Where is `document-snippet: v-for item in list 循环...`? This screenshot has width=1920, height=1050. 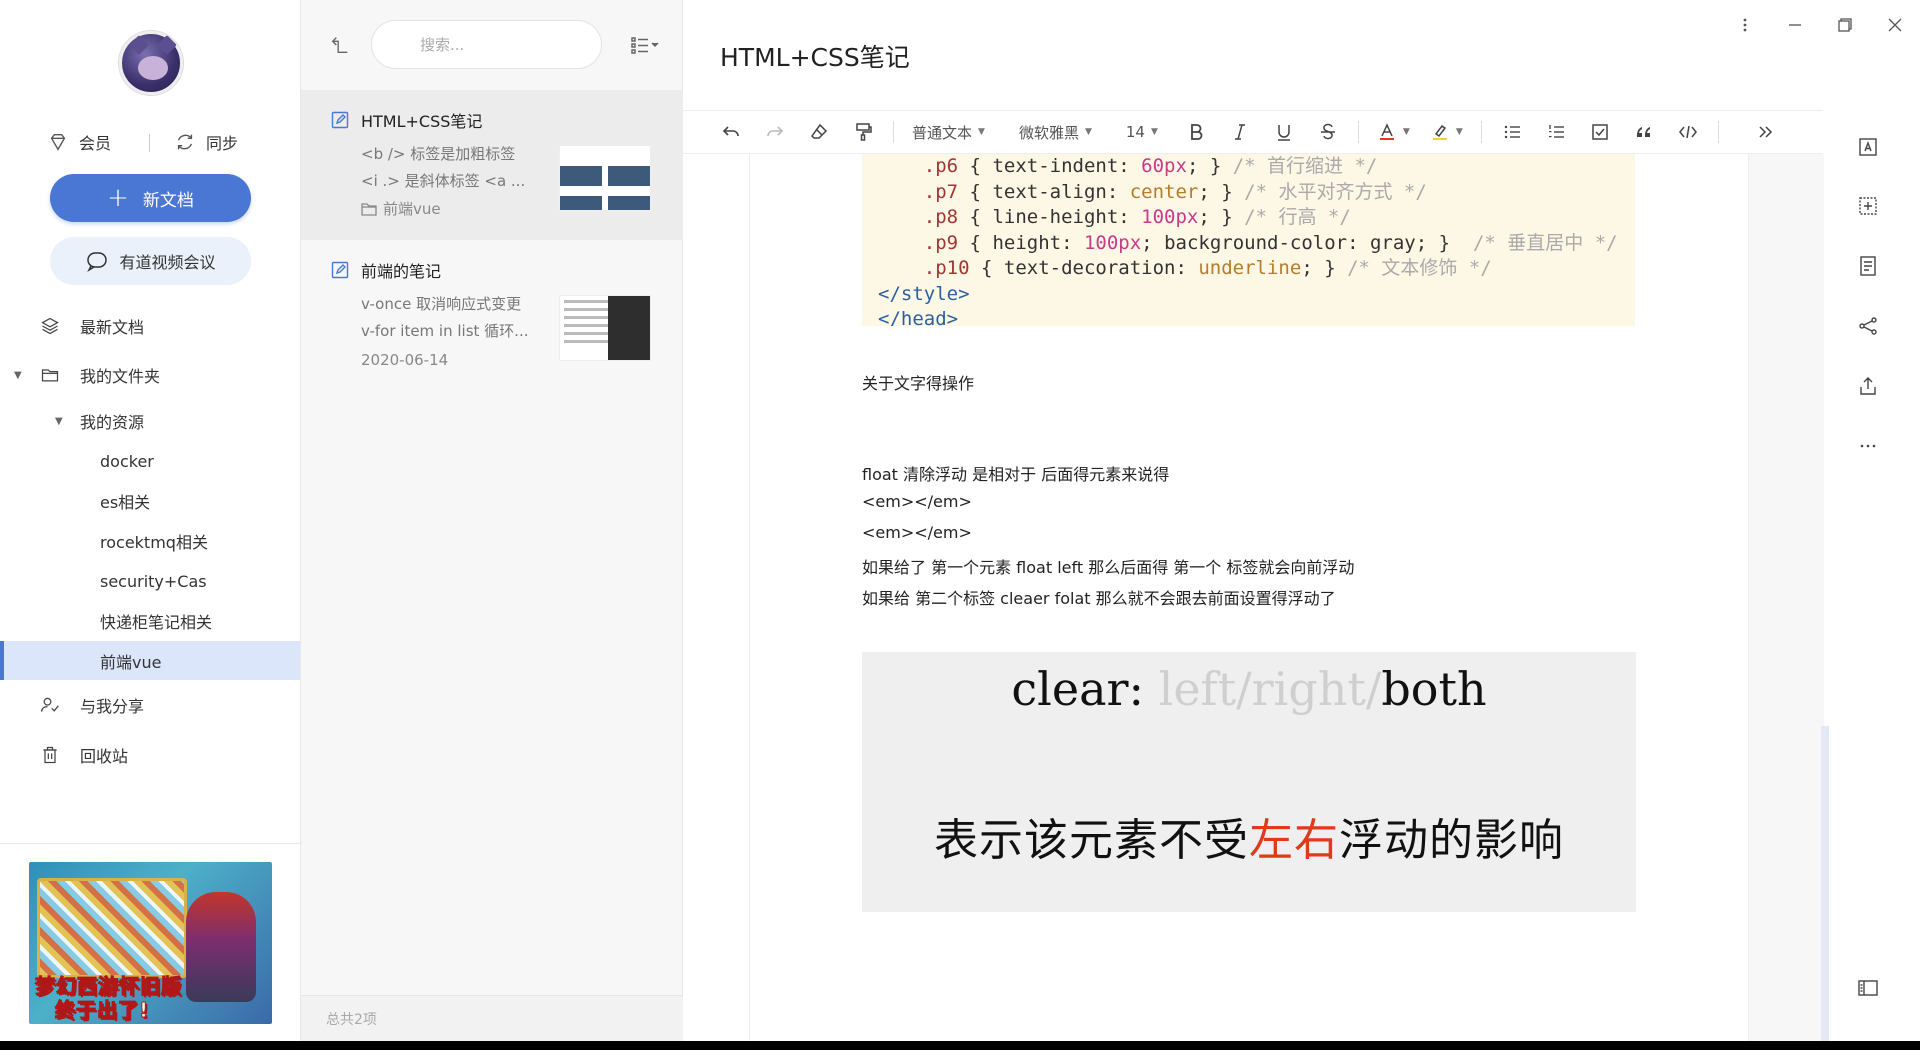 document-snippet: v-for item in list 循环... is located at coordinates (445, 331).